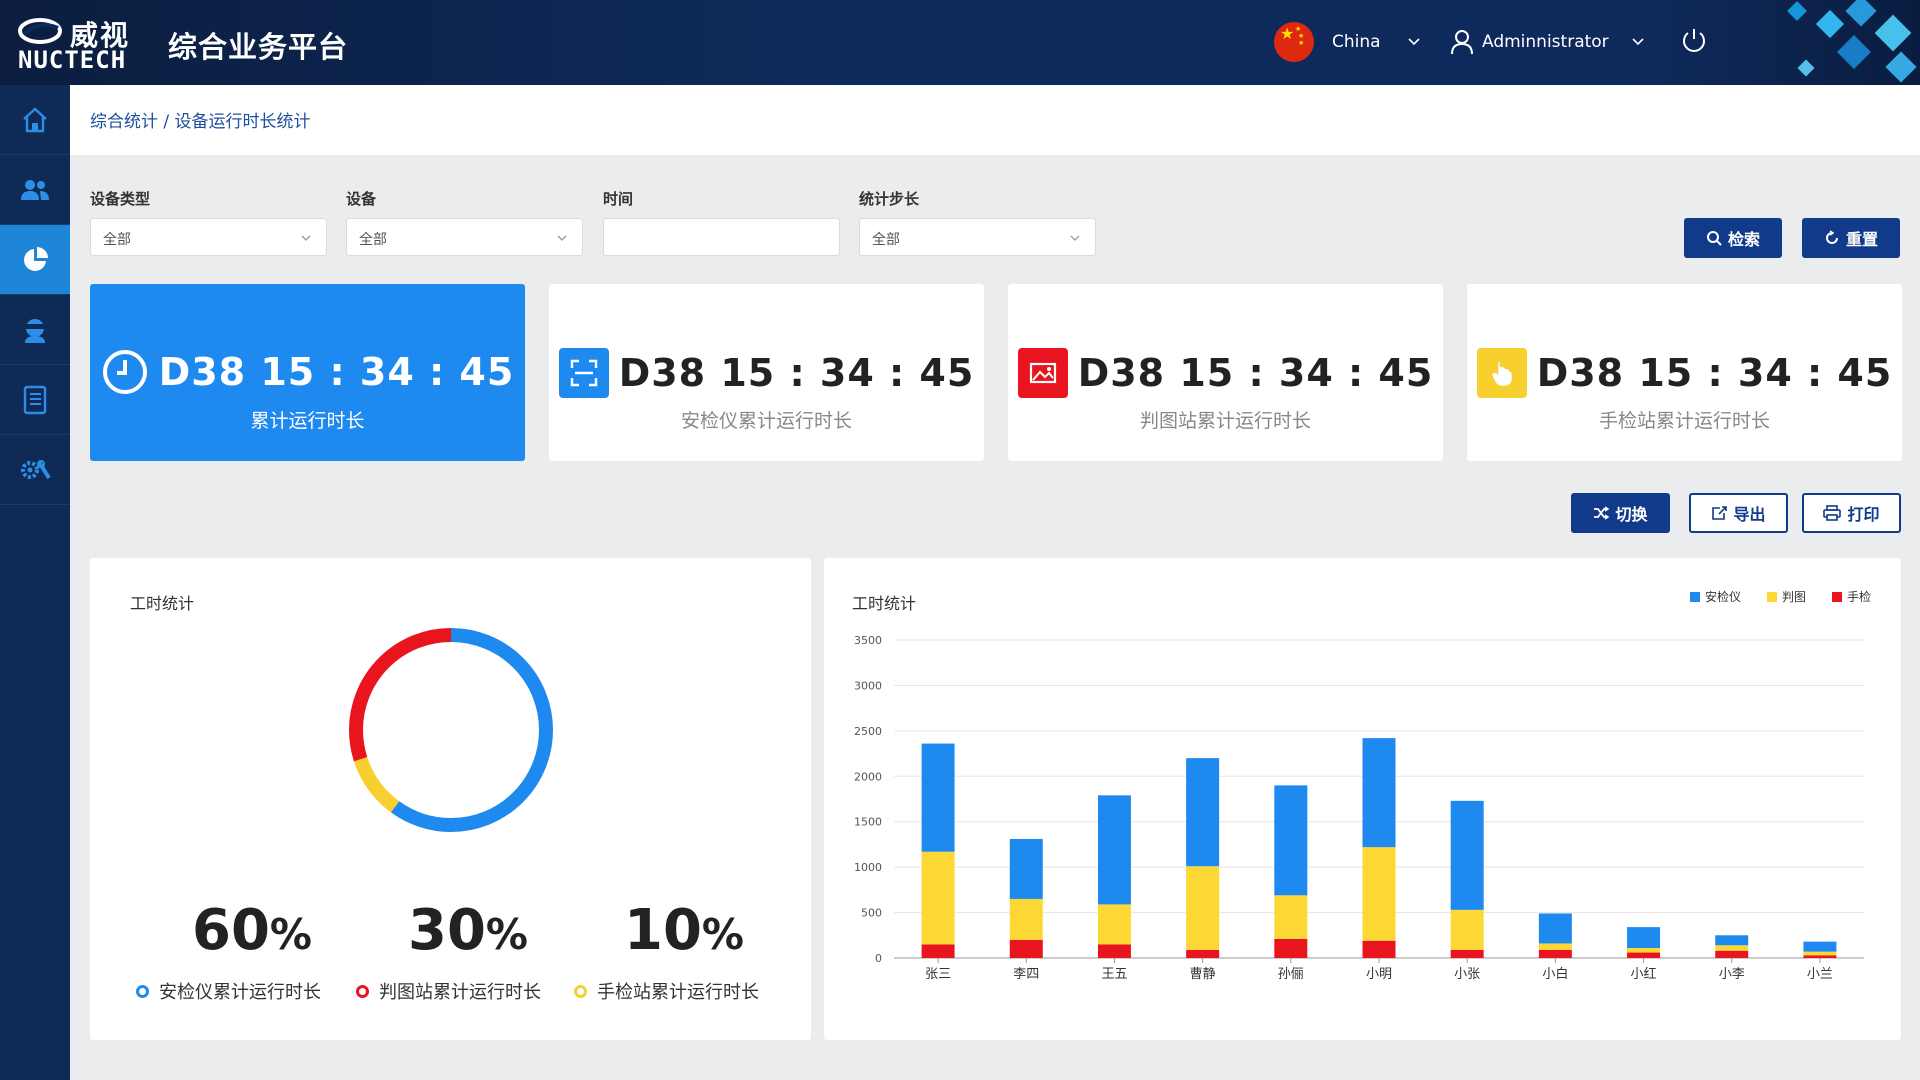  What do you see at coordinates (678, 992) in the screenshot?
I see `legend-hand-check-label: 手检站累计运行时长` at bounding box center [678, 992].